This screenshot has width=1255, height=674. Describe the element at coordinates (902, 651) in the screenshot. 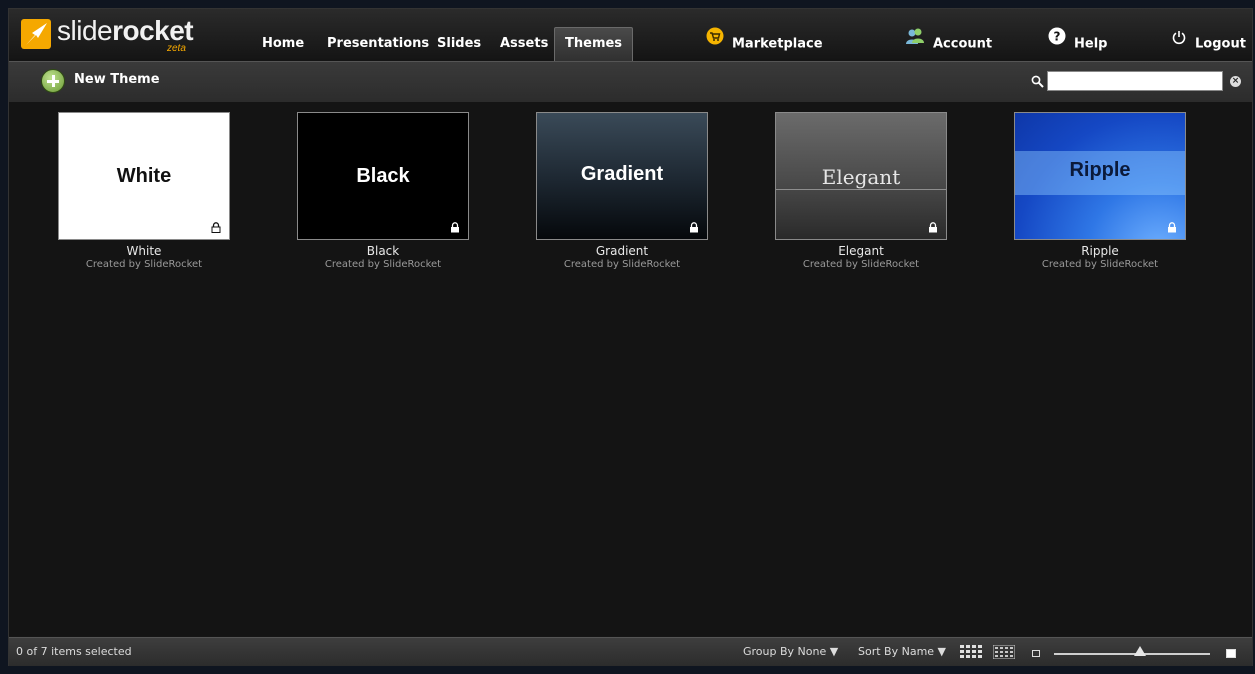

I see `sort-by-dropdown: Sort By Name ▼` at that location.